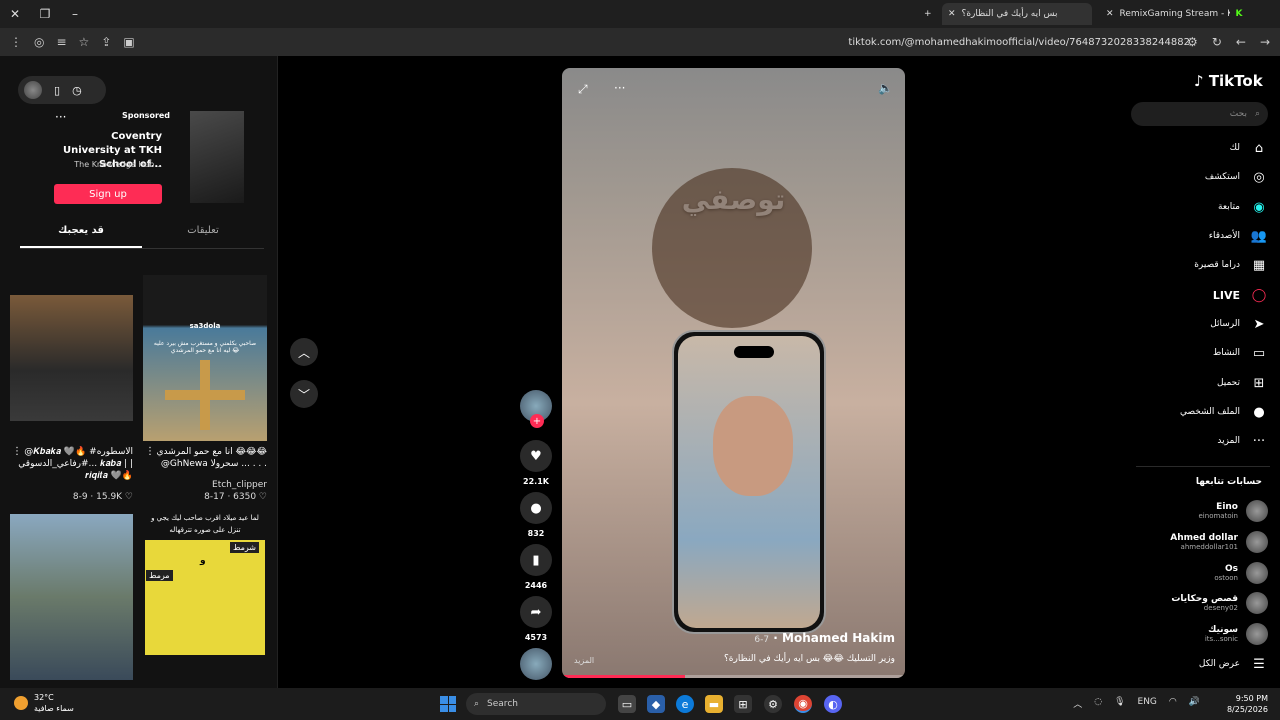  Describe the element at coordinates (1204, 177) in the screenshot. I see `nav-item-explore: استكشف ◎` at that location.